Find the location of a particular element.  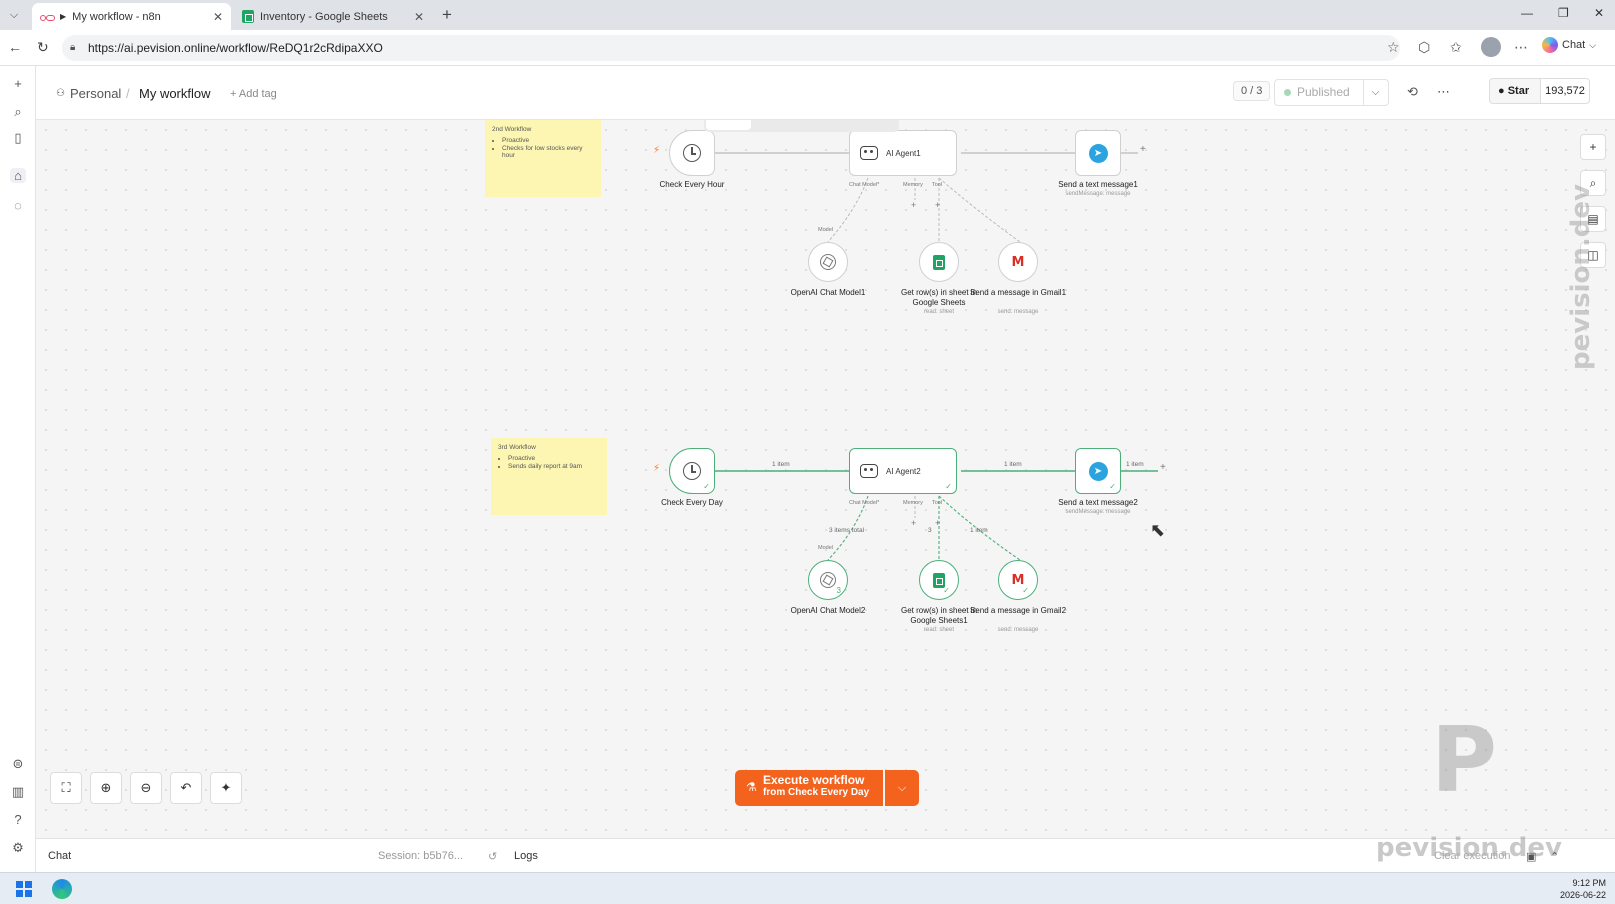

logs-panel-toggle: Logs is located at coordinates (526, 856).